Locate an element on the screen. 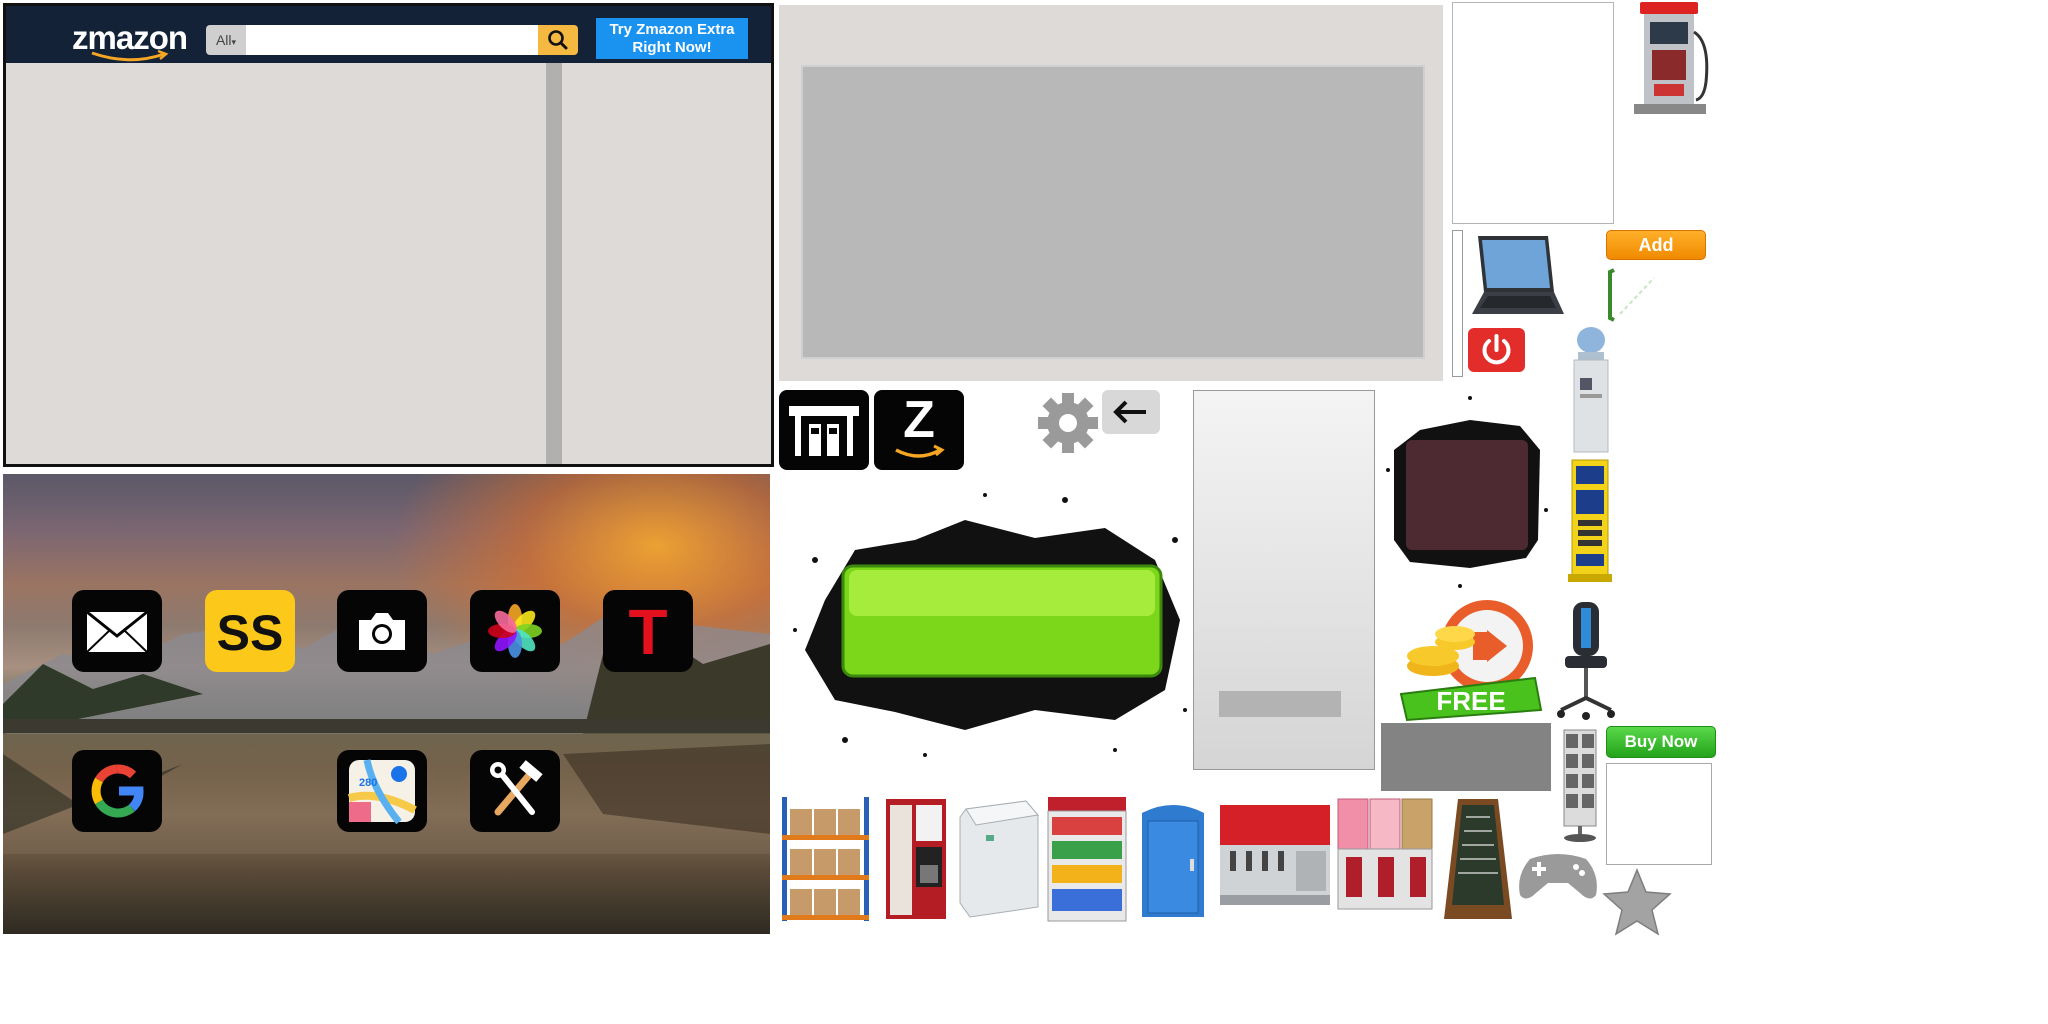 The width and height of the screenshot is (2048, 1024). slushie-machine-icon is located at coordinates (1386, 859).